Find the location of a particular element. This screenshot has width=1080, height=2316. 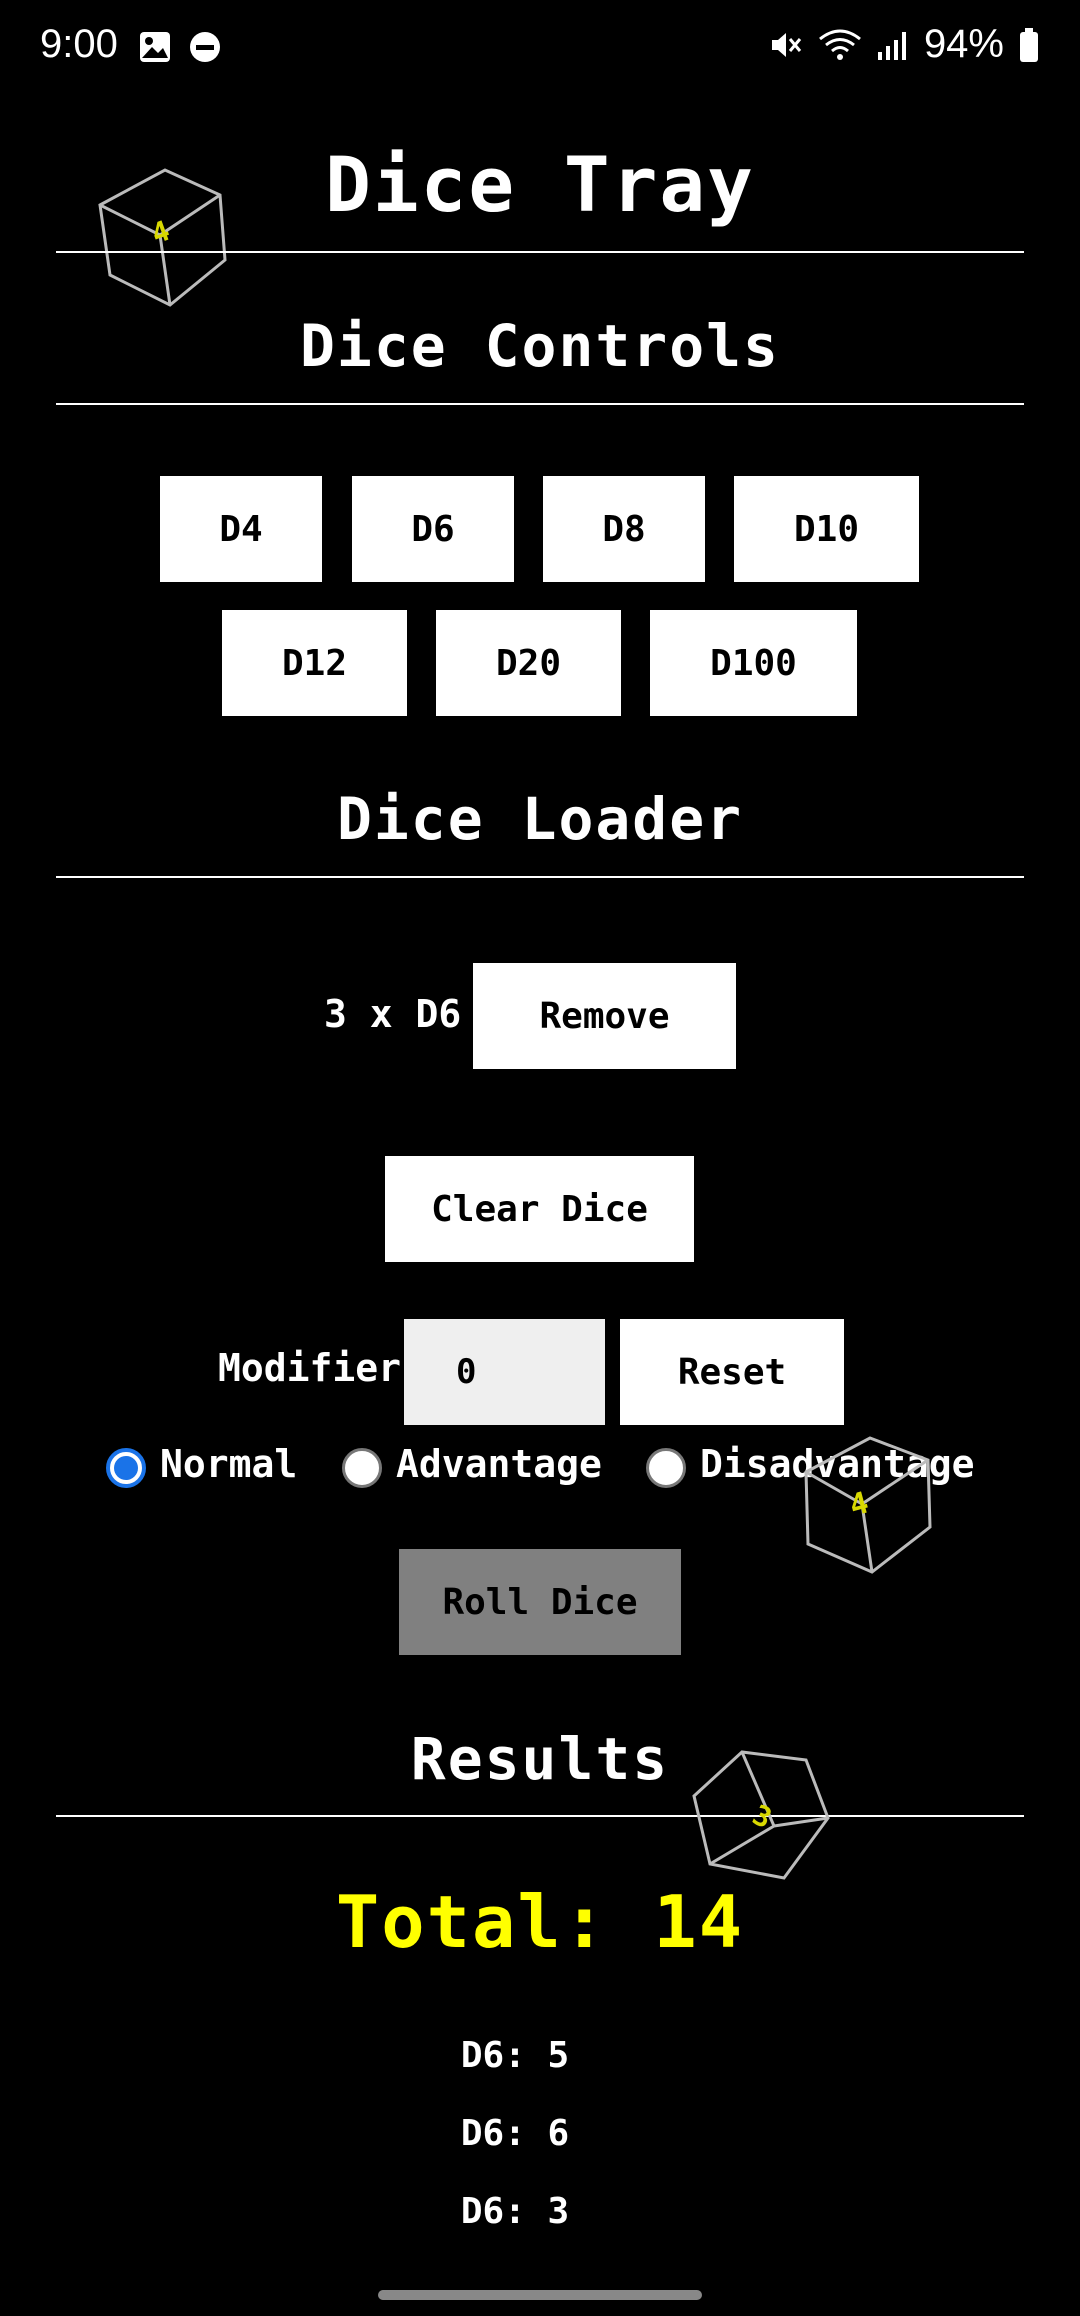

cube-face-number: 3 is located at coordinates (762, 1816).